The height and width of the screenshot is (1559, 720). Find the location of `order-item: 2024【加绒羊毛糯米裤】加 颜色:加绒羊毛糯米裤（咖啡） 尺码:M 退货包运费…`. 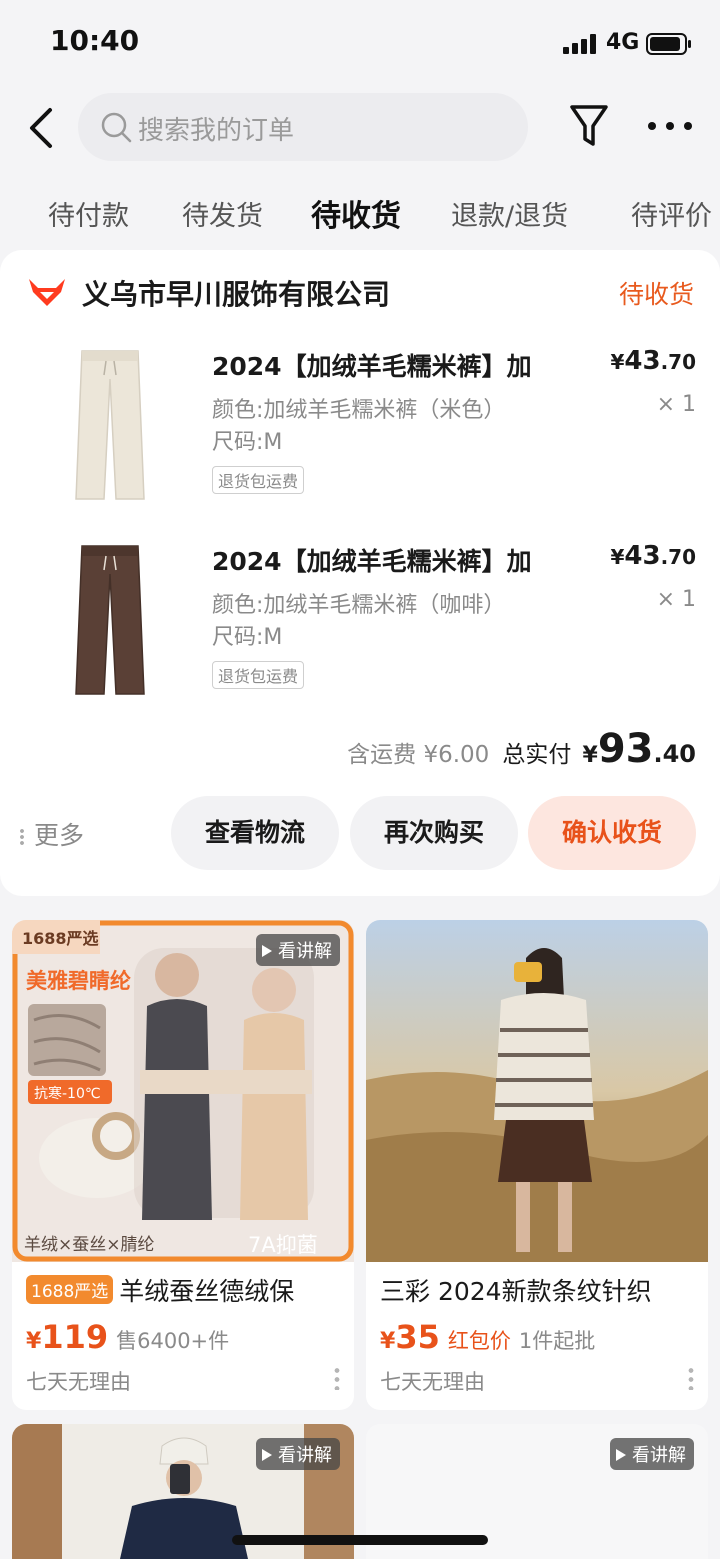

order-item: 2024【加绒羊毛糯米裤】加 颜色:加绒羊毛糯米裤（咖啡） 尺码:M 退货包运费… is located at coordinates (360, 630).